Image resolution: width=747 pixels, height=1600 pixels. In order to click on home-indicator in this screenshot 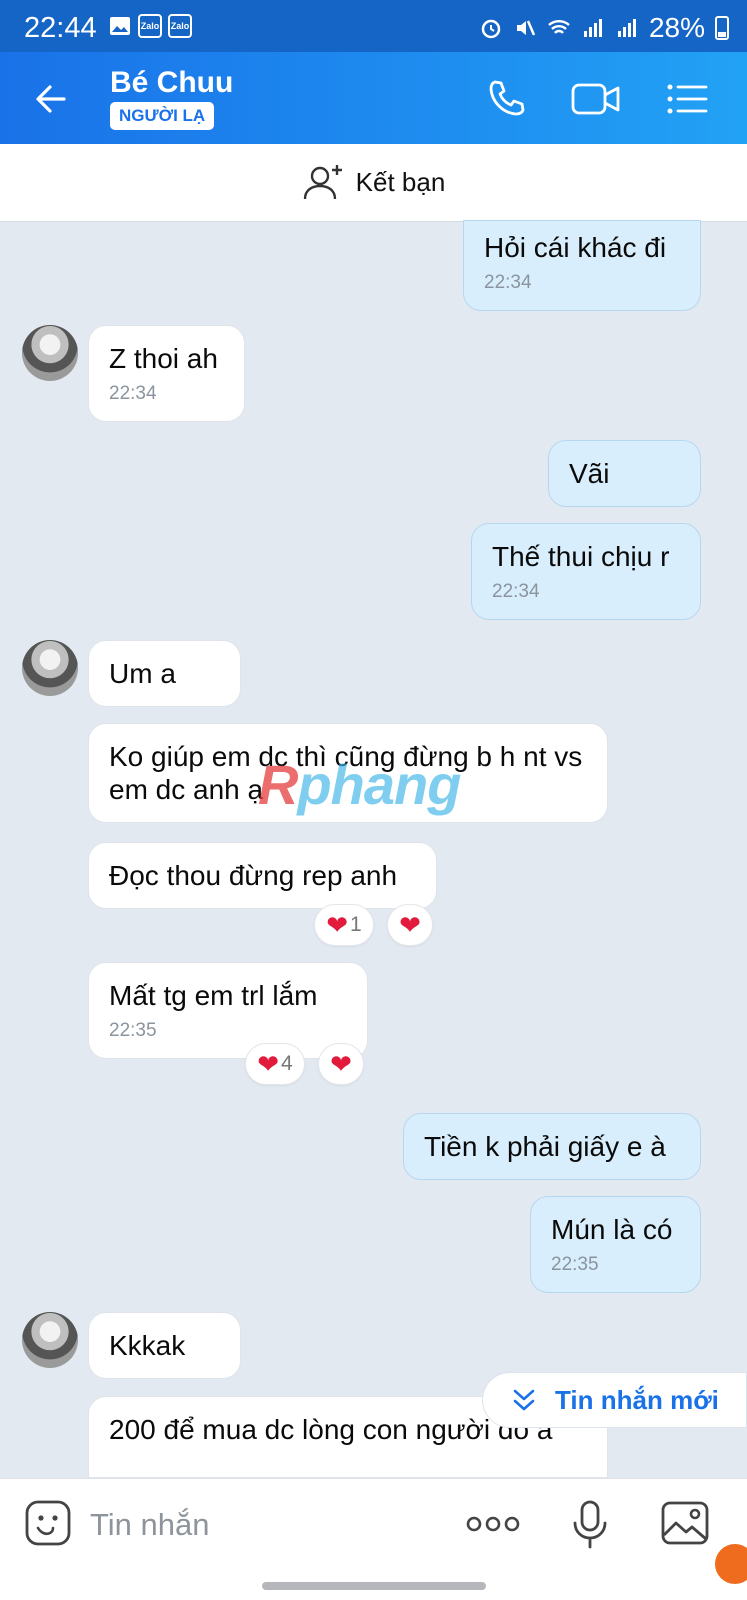, I will do `click(374, 1586)`.